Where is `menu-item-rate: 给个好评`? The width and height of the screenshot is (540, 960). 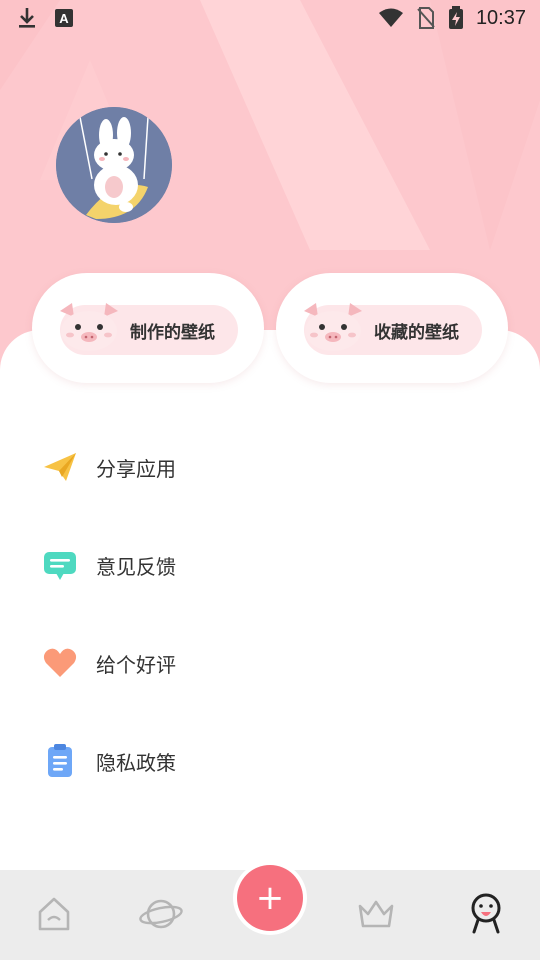
menu-item-rate: 给个好评 is located at coordinates (270, 663).